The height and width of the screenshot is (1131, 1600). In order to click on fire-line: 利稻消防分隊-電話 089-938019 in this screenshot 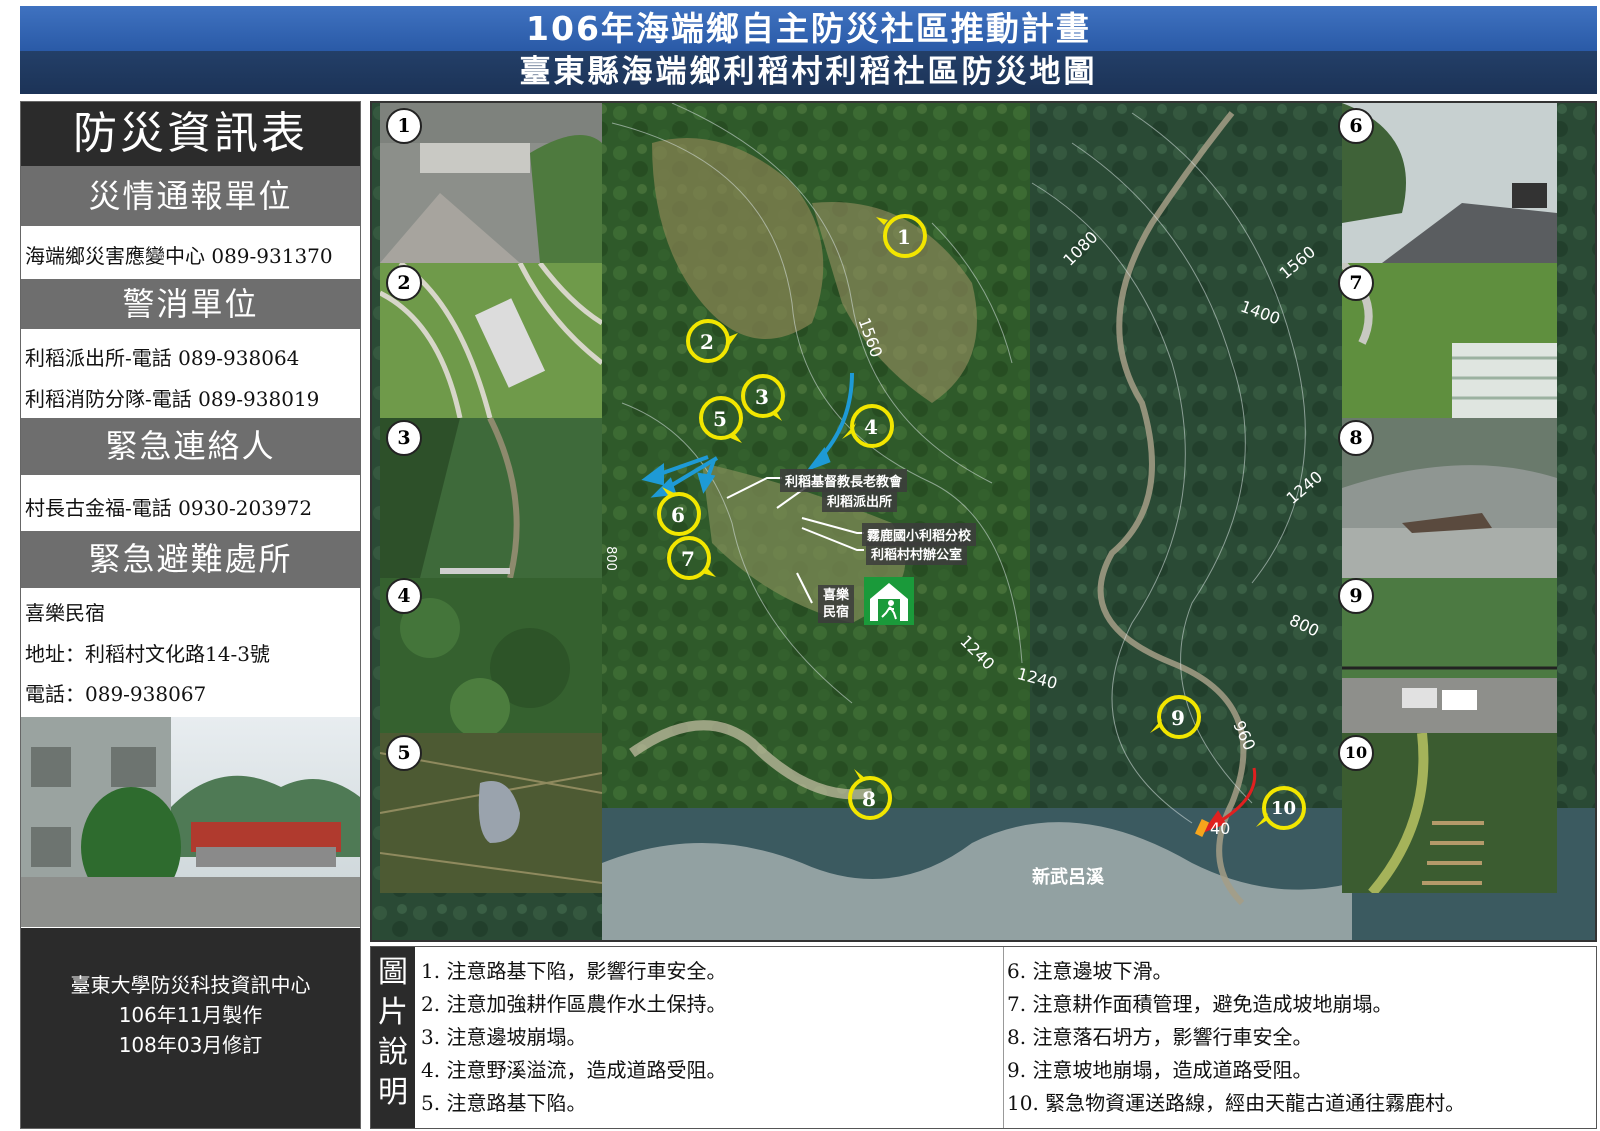, I will do `click(172, 399)`.